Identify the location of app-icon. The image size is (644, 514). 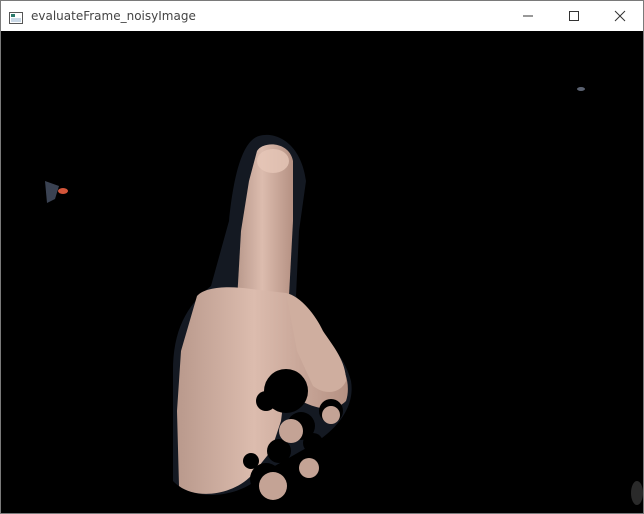
(16, 16).